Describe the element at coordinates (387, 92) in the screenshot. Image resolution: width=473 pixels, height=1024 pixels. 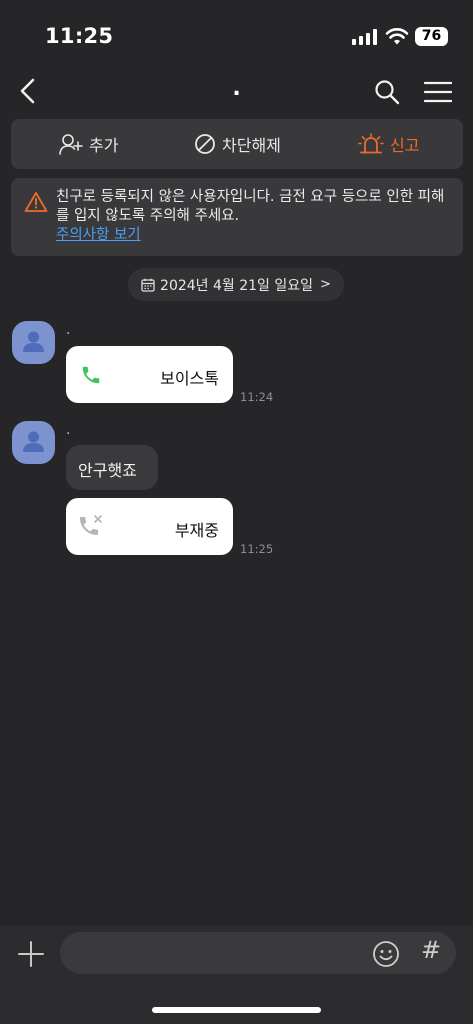
I see `search-icon` at that location.